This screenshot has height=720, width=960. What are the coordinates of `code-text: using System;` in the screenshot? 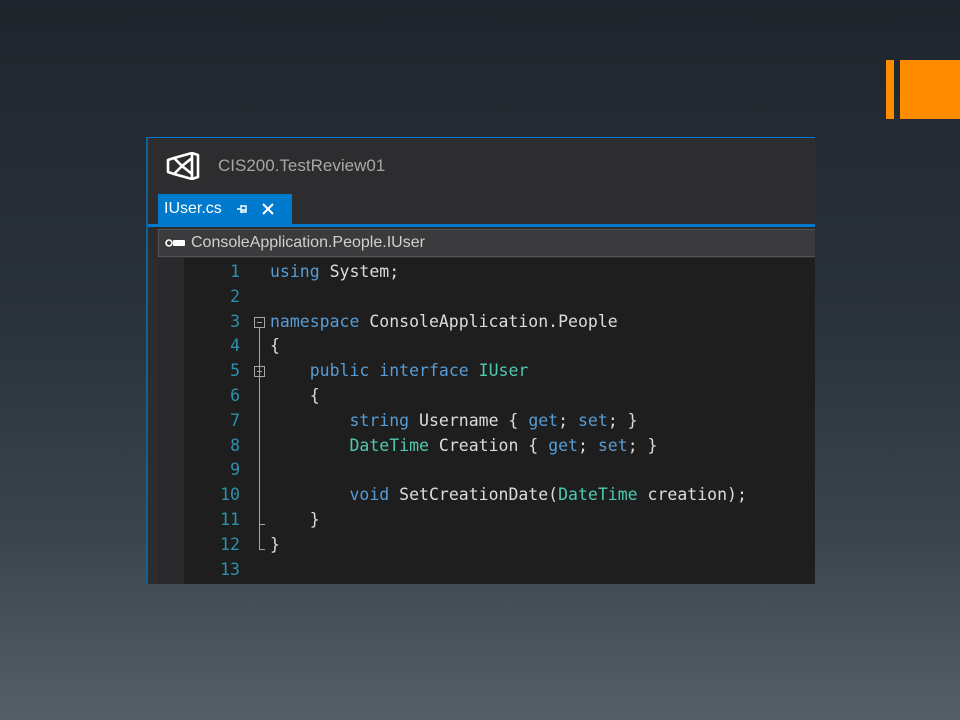 It's located at (334, 272).